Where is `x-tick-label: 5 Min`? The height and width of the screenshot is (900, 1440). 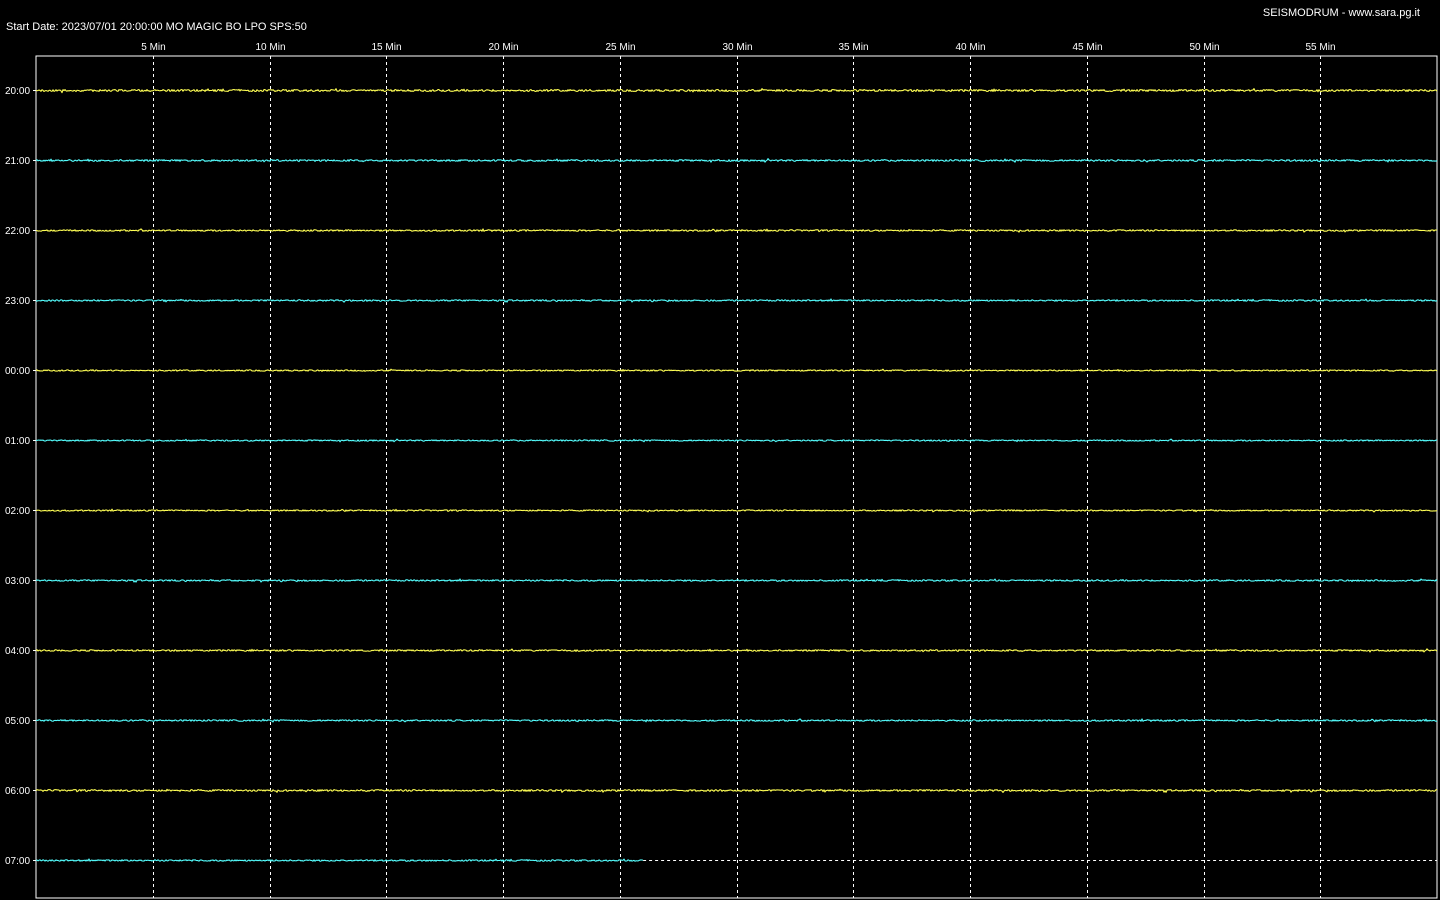
x-tick-label: 5 Min is located at coordinates (153, 47).